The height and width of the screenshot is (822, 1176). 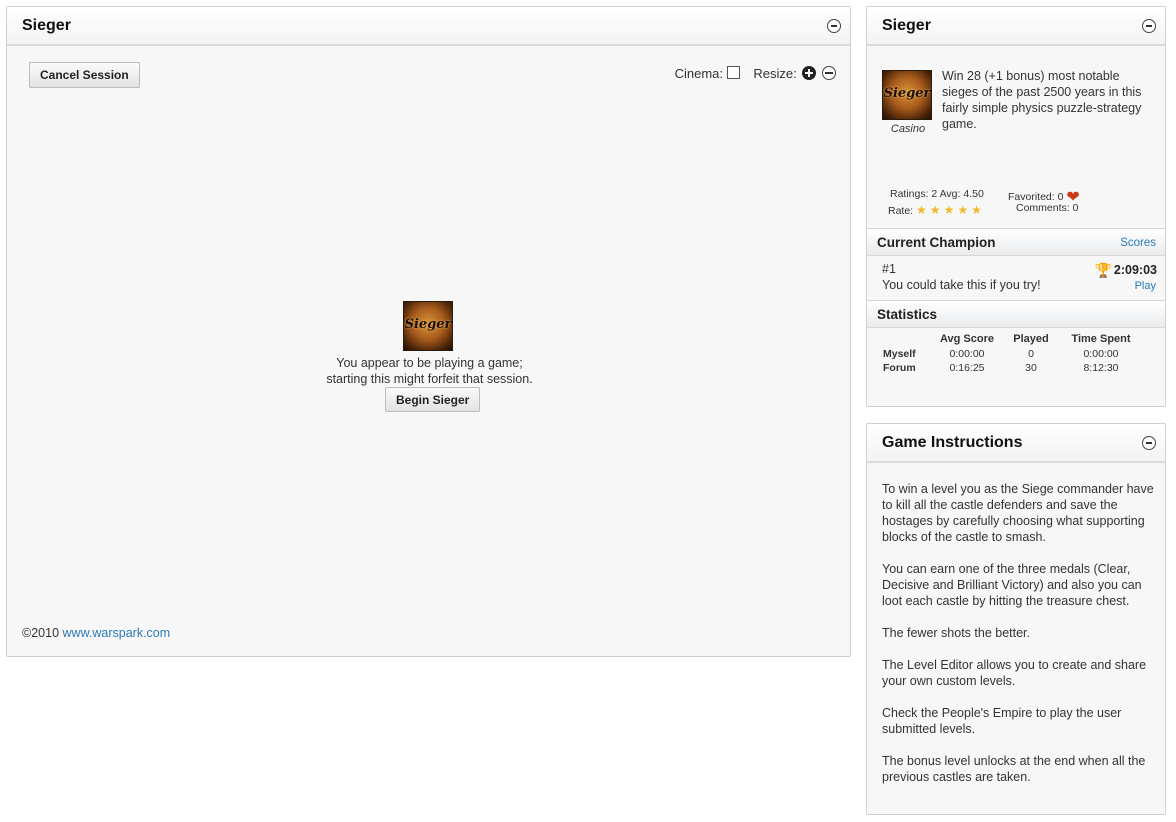 What do you see at coordinates (433, 399) in the screenshot?
I see `begin-game-button: Begin Sieger` at bounding box center [433, 399].